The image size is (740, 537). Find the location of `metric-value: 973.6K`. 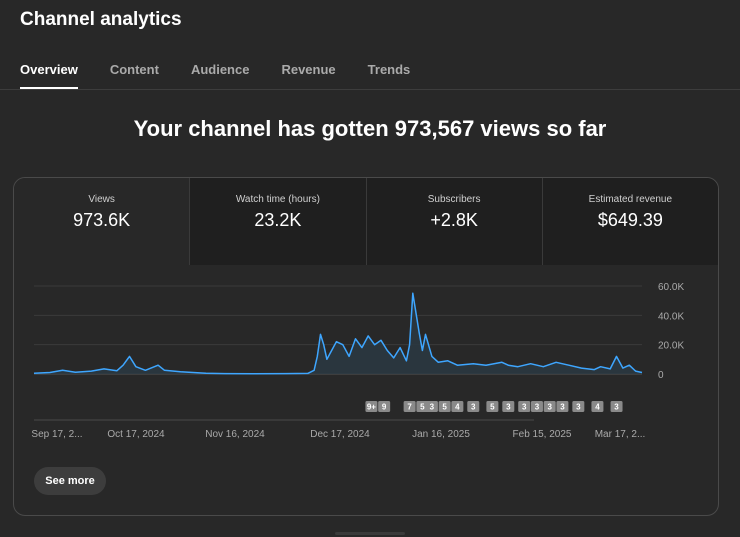

metric-value: 973.6K is located at coordinates (102, 220).